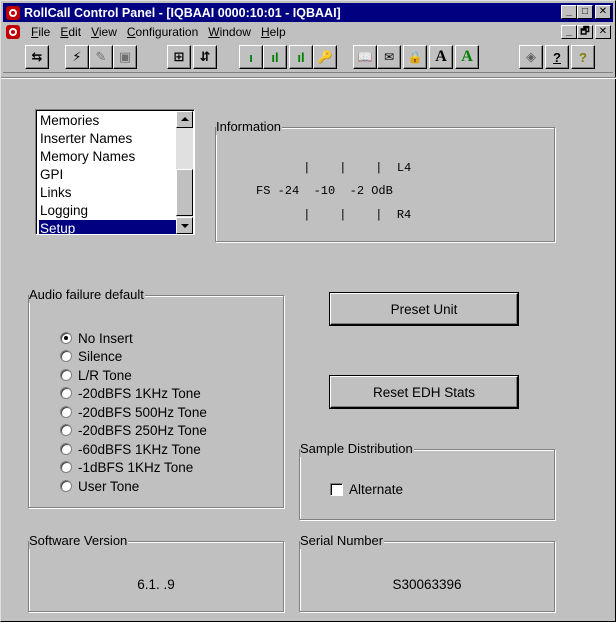 The width and height of the screenshot is (616, 622). I want to click on transfer-icon: ⇵, so click(205, 57).